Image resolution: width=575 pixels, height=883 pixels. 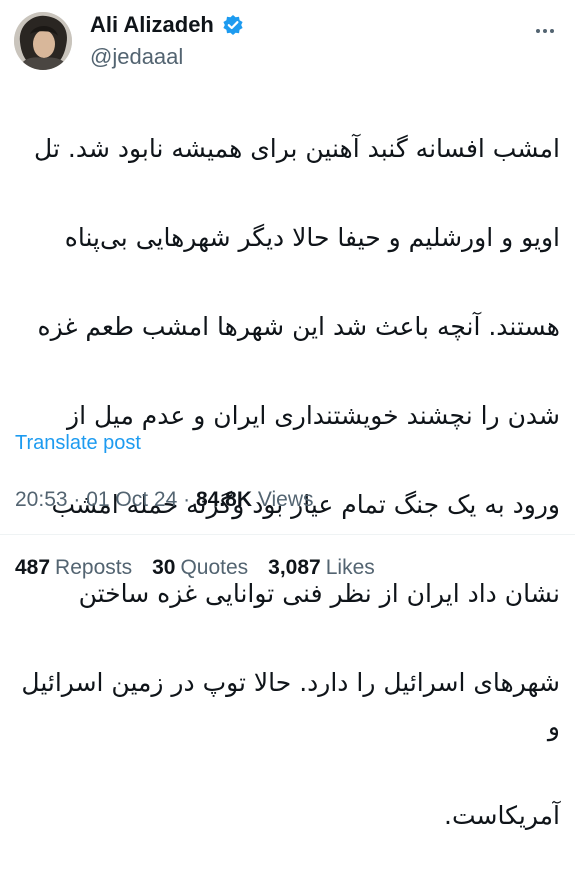 What do you see at coordinates (152, 25) in the screenshot?
I see `display-name: Ali Alizadeh` at bounding box center [152, 25].